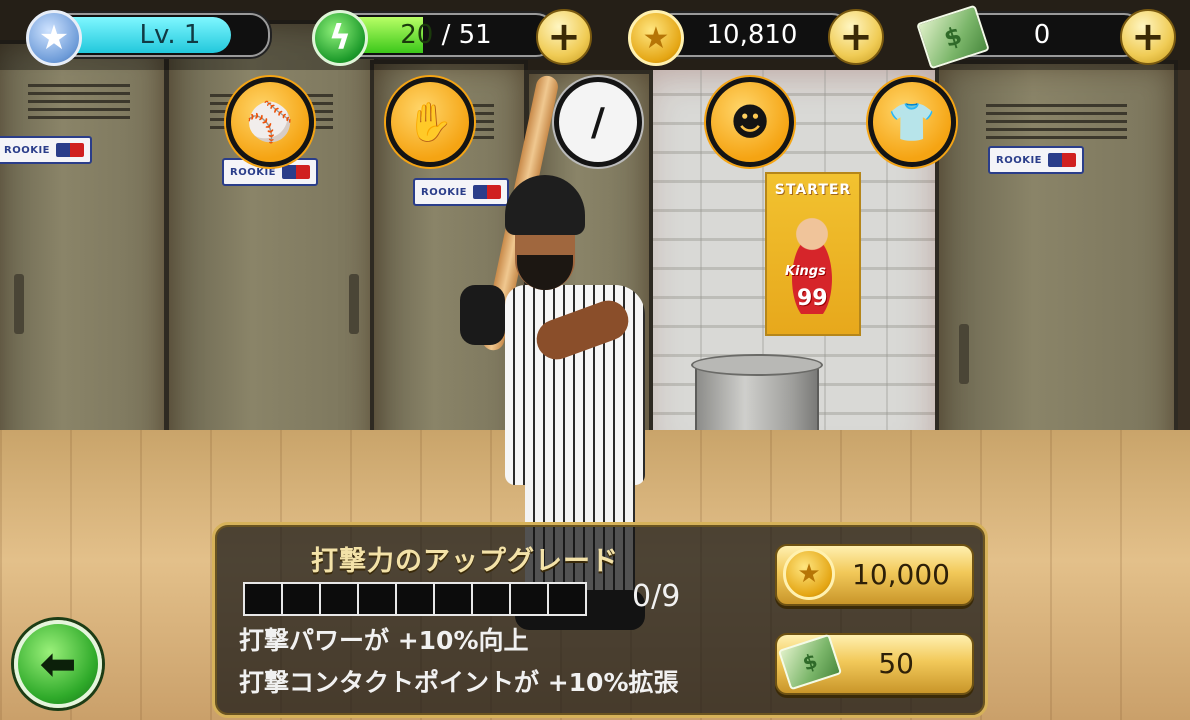 This screenshot has width=1190, height=720. I want to click on add-energy-button: +, so click(564, 37).